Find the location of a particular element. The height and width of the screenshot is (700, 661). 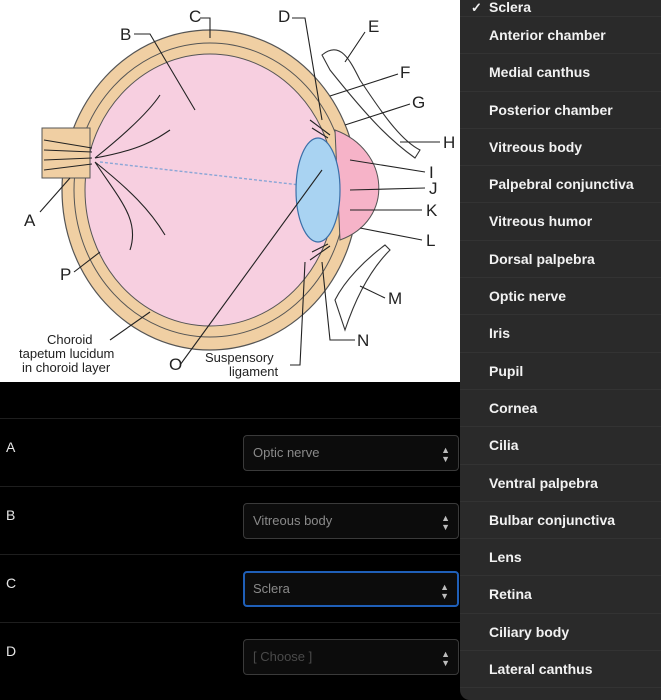

dropdown-option-label: Vitreous humor is located at coordinates (541, 221).